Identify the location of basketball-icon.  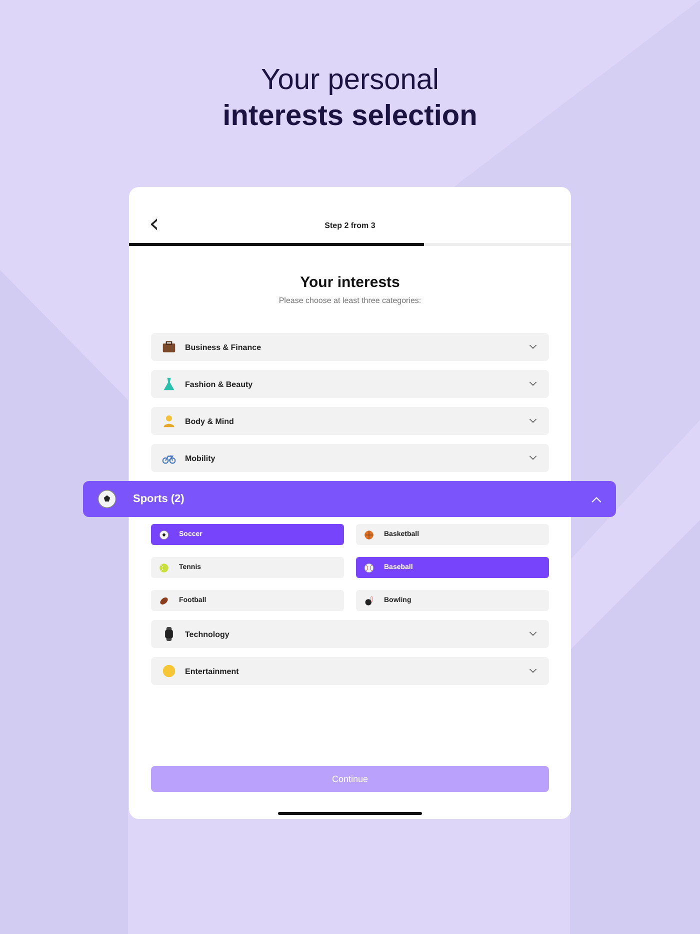
(369, 535).